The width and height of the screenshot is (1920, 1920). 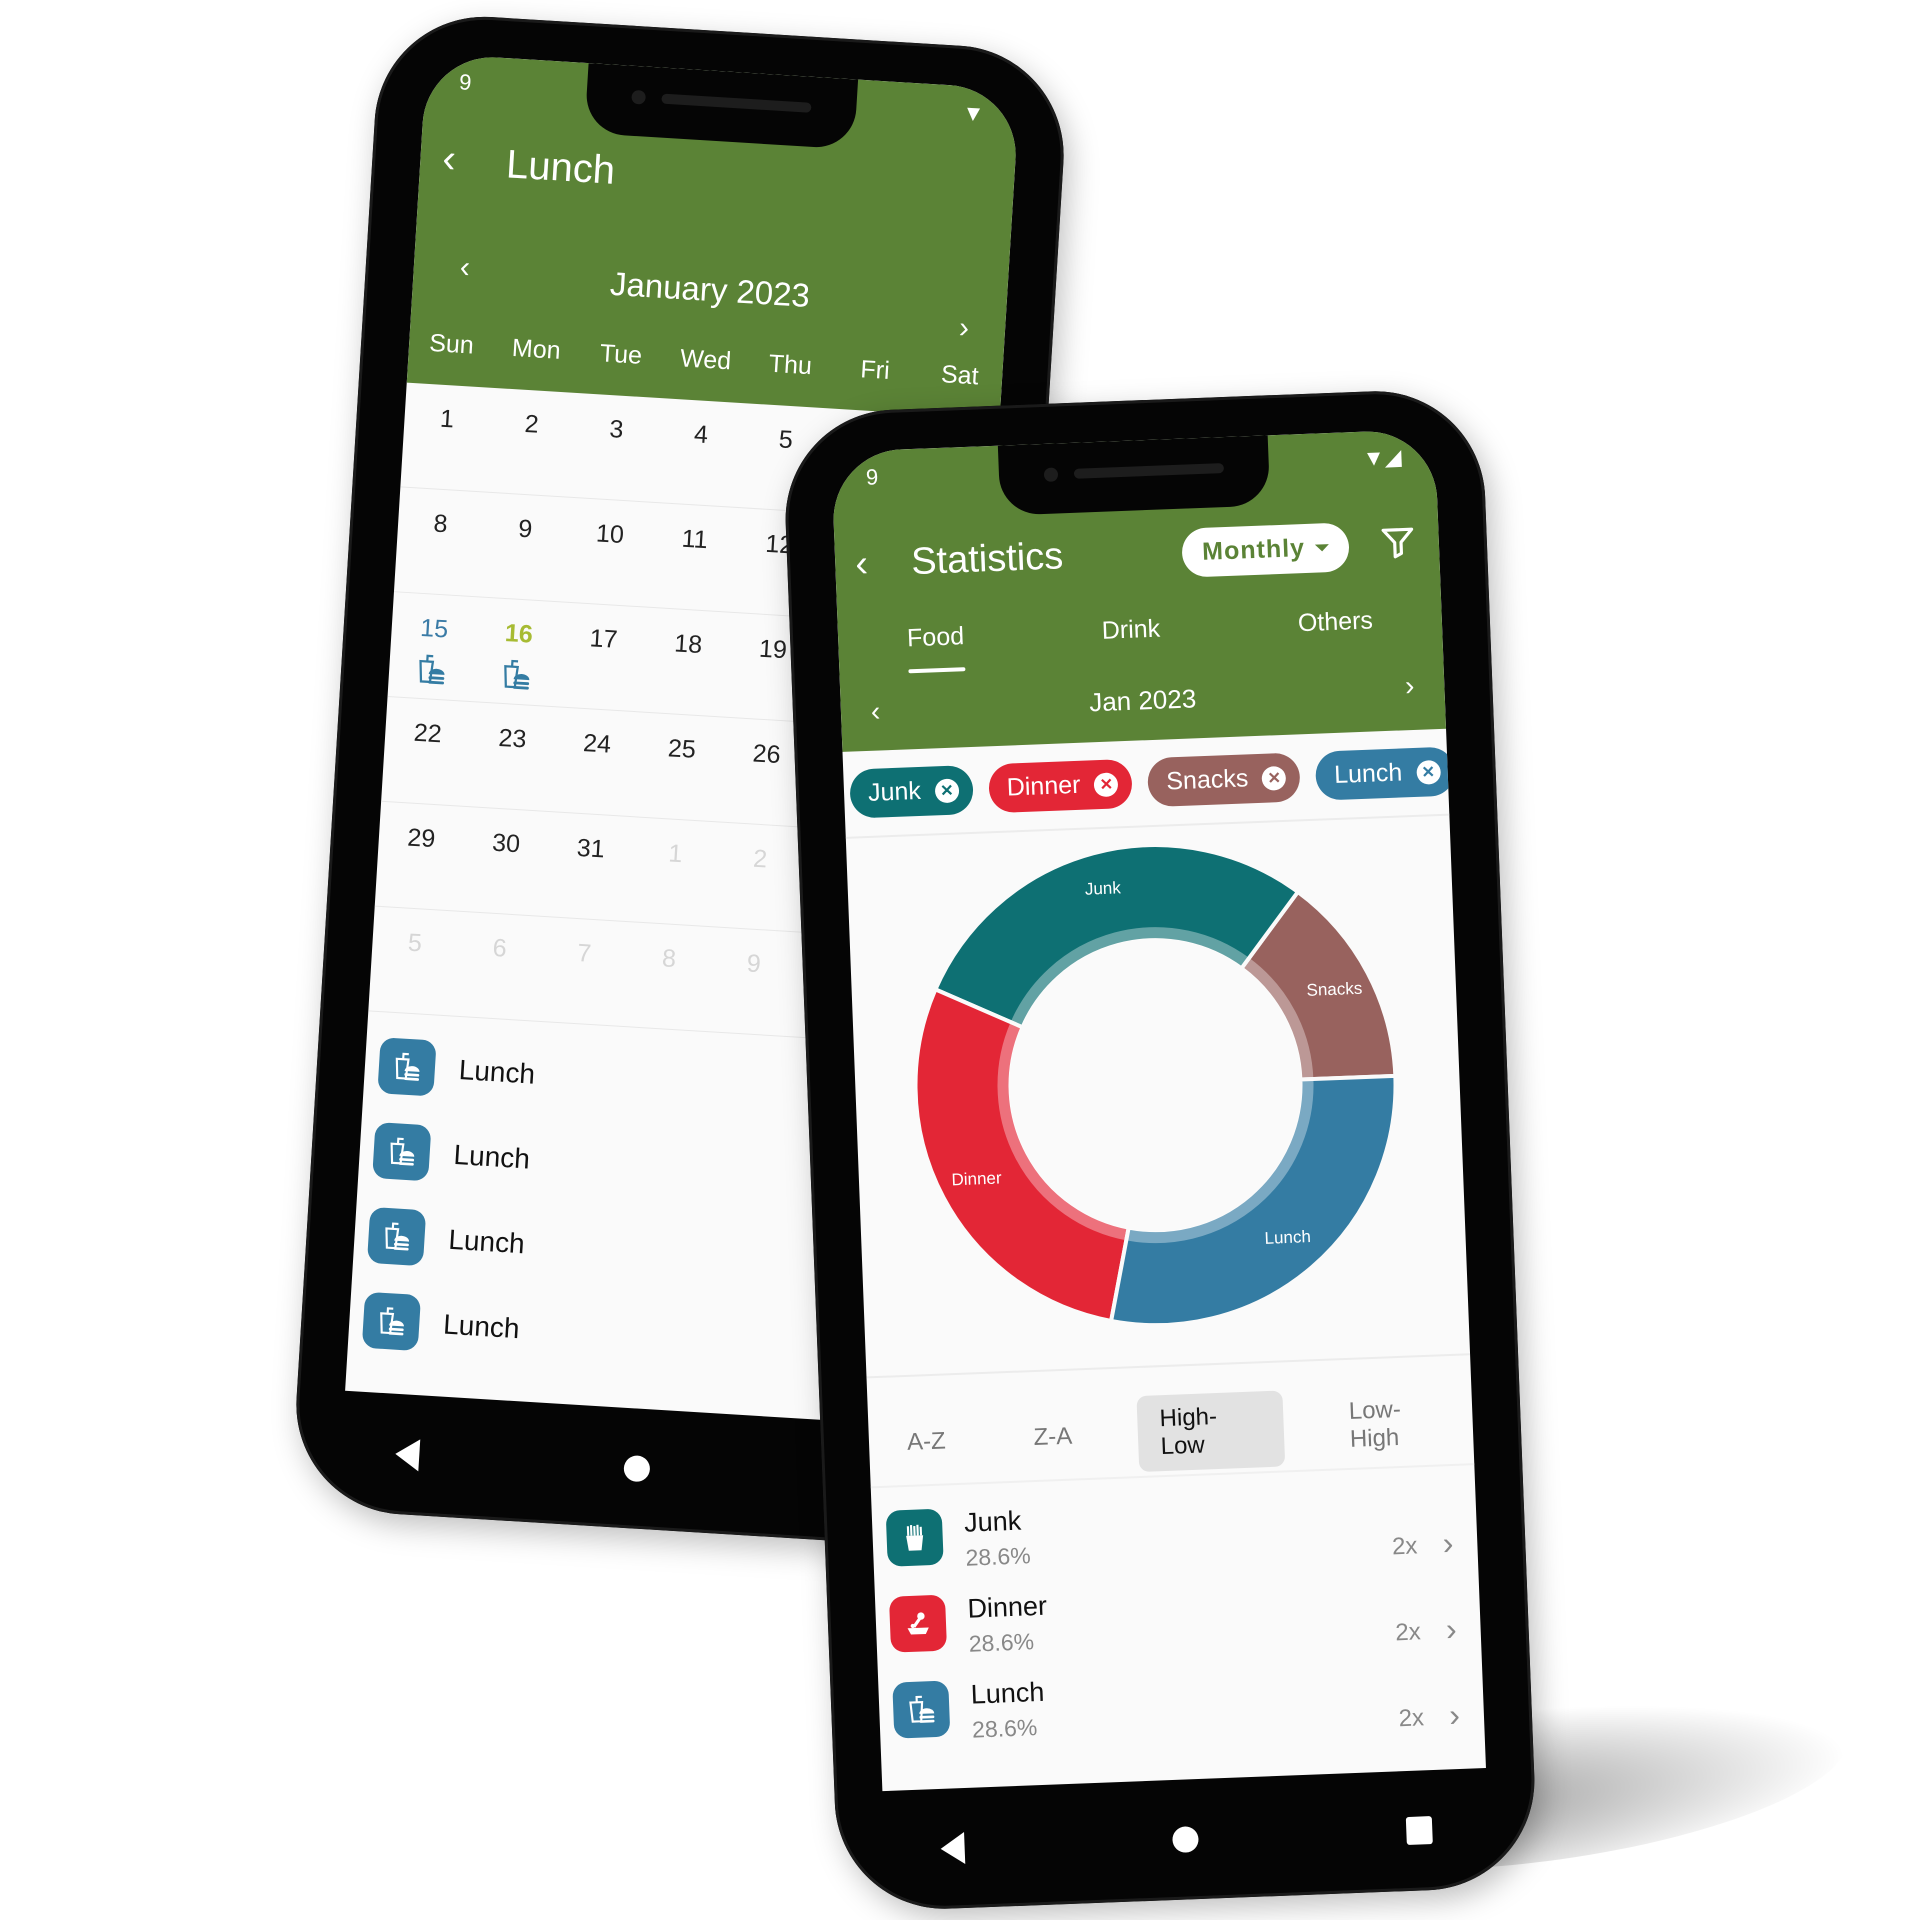 I want to click on calendar-day: 30, so click(x=504, y=861).